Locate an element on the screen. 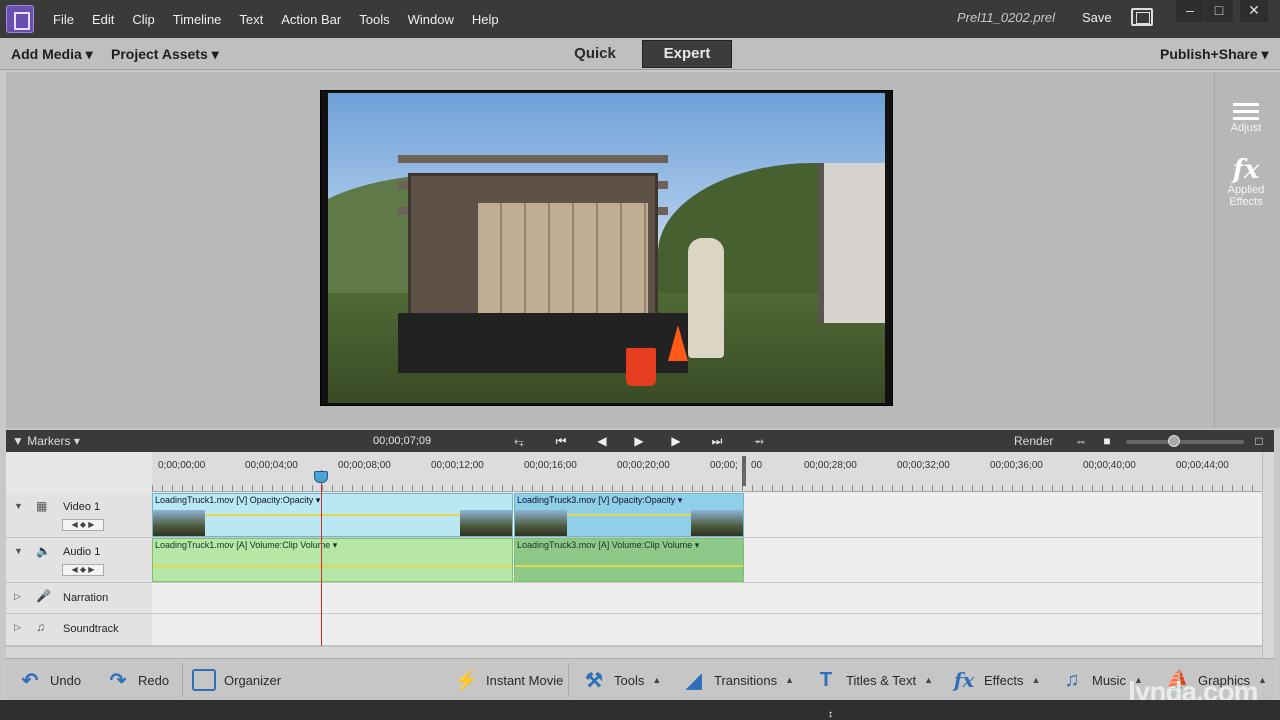 The height and width of the screenshot is (720, 1280). tools-button: ⚒ Tools ▲ is located at coordinates (621, 680).